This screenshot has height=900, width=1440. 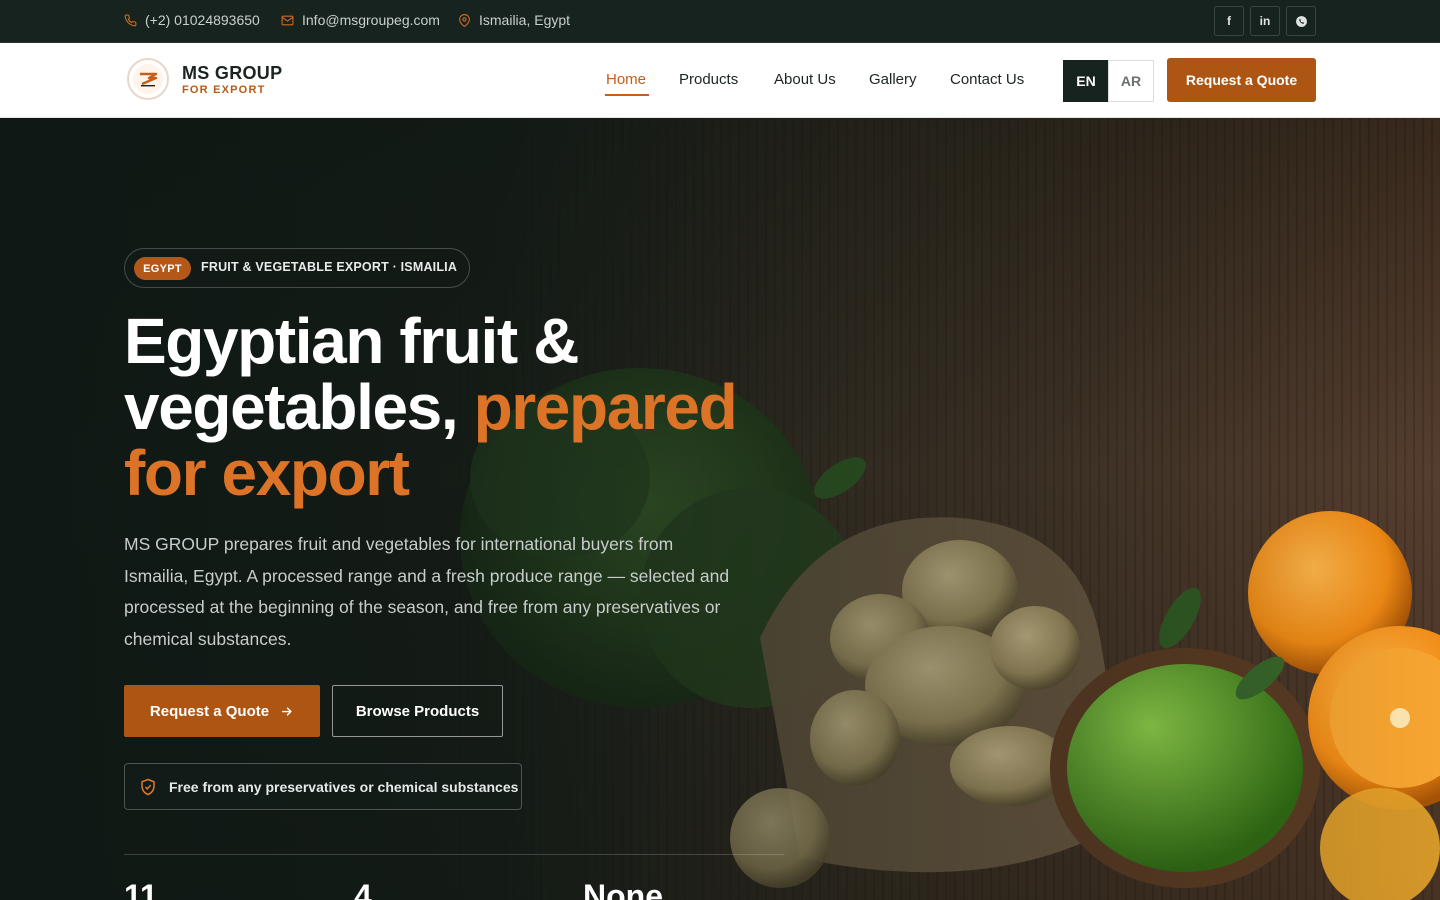 I want to click on hero-title-line1: Egyptian fruit &, so click(x=351, y=341).